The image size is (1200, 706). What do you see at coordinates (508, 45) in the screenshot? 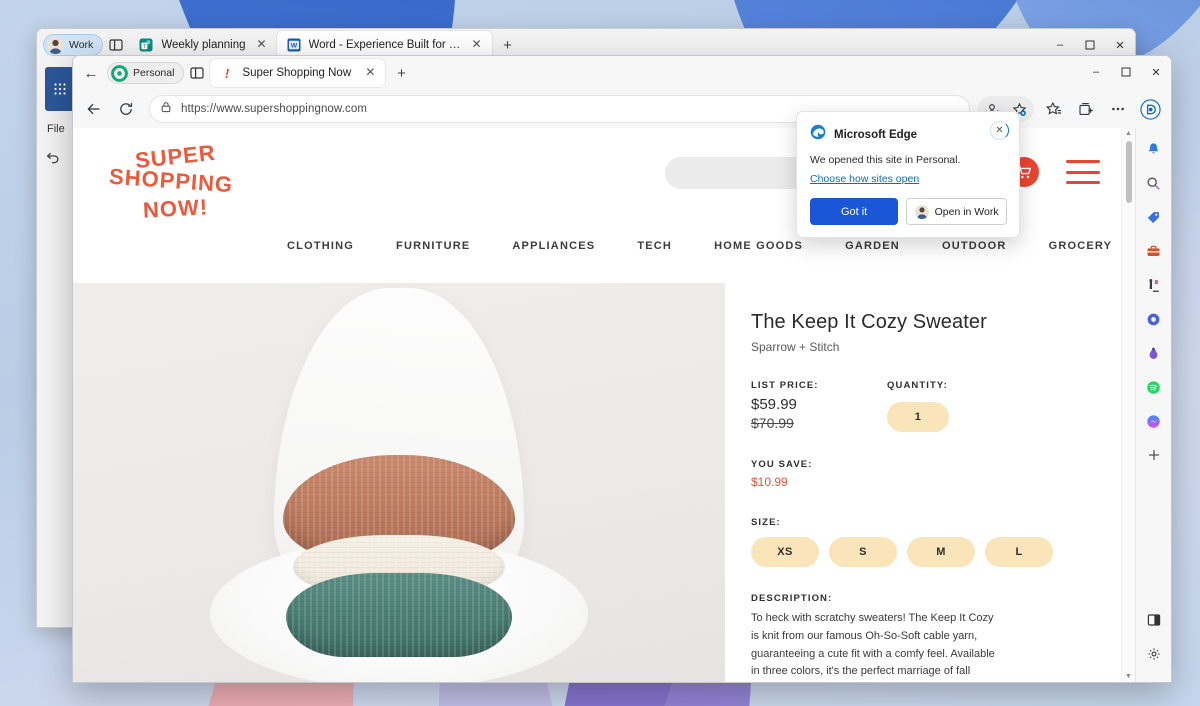
I see `work-new-tab-button: +` at bounding box center [508, 45].